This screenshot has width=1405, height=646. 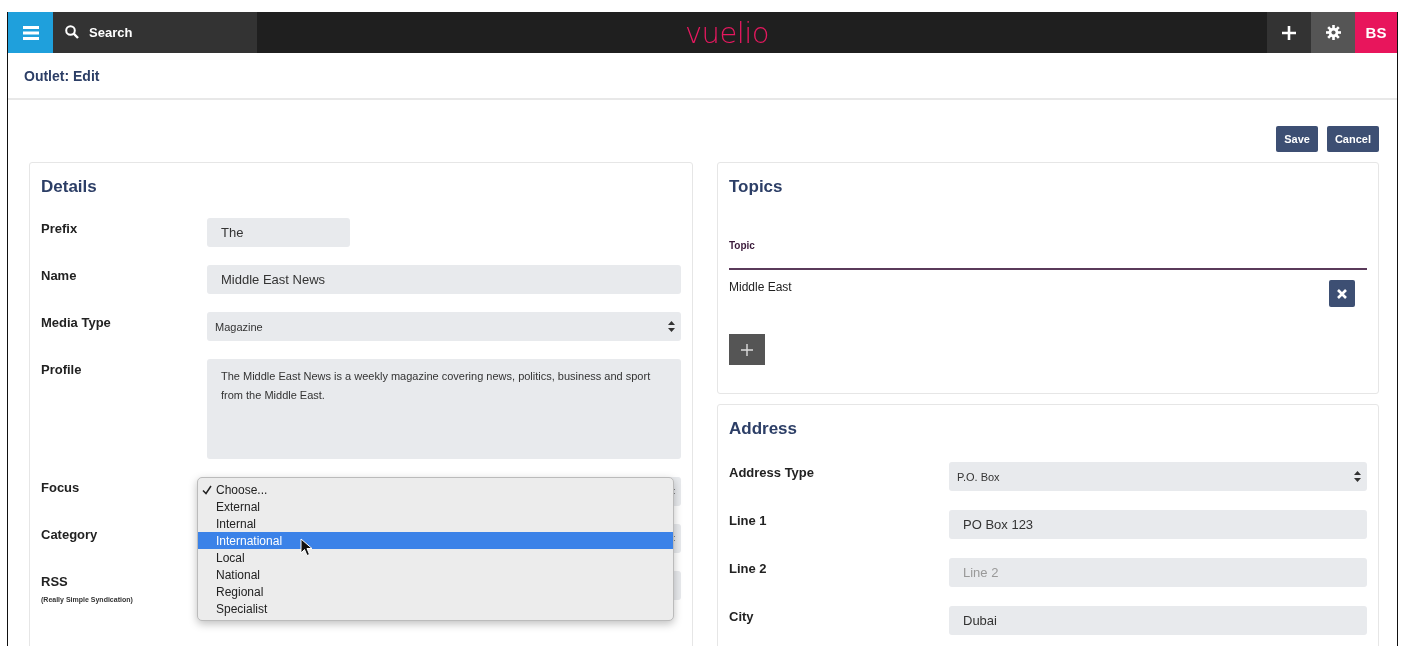 I want to click on dropdown-option: Local, so click(x=435, y=557).